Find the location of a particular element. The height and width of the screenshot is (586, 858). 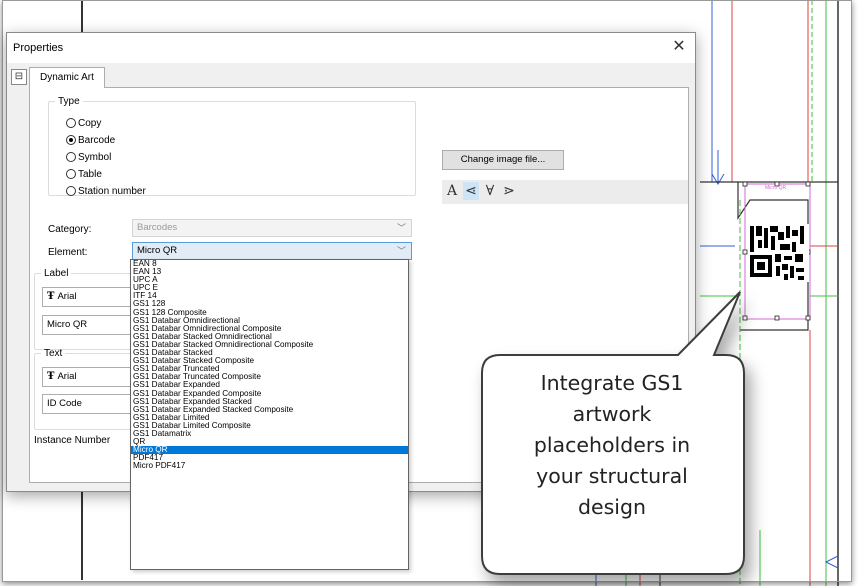

callout-line: placeholders in is located at coordinates (612, 445).